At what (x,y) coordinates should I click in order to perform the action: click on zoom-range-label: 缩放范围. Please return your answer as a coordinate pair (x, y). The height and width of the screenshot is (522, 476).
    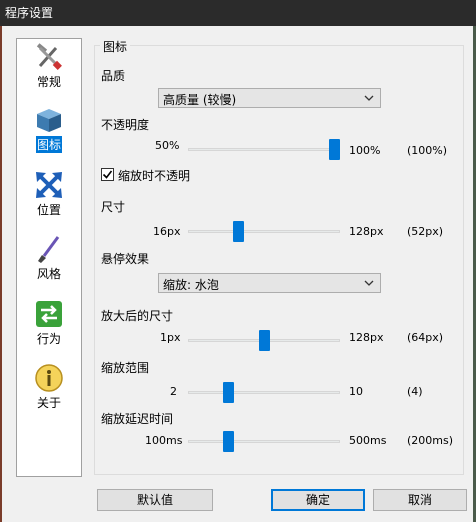
    Looking at the image, I should click on (125, 368).